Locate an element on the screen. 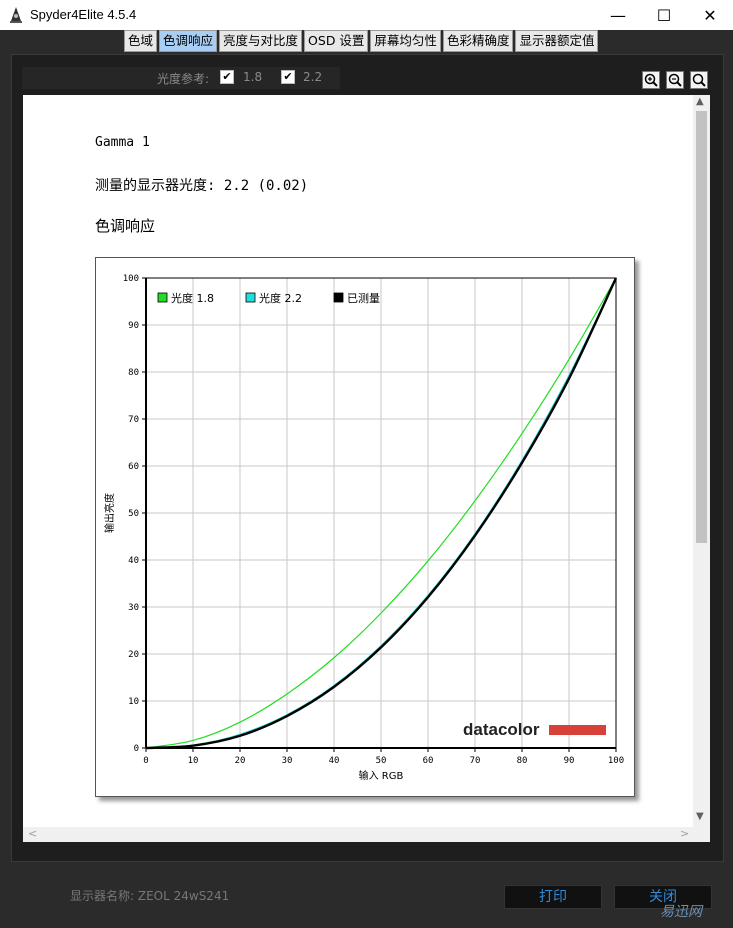 The height and width of the screenshot is (928, 733). zoom-out-button is located at coordinates (675, 80).